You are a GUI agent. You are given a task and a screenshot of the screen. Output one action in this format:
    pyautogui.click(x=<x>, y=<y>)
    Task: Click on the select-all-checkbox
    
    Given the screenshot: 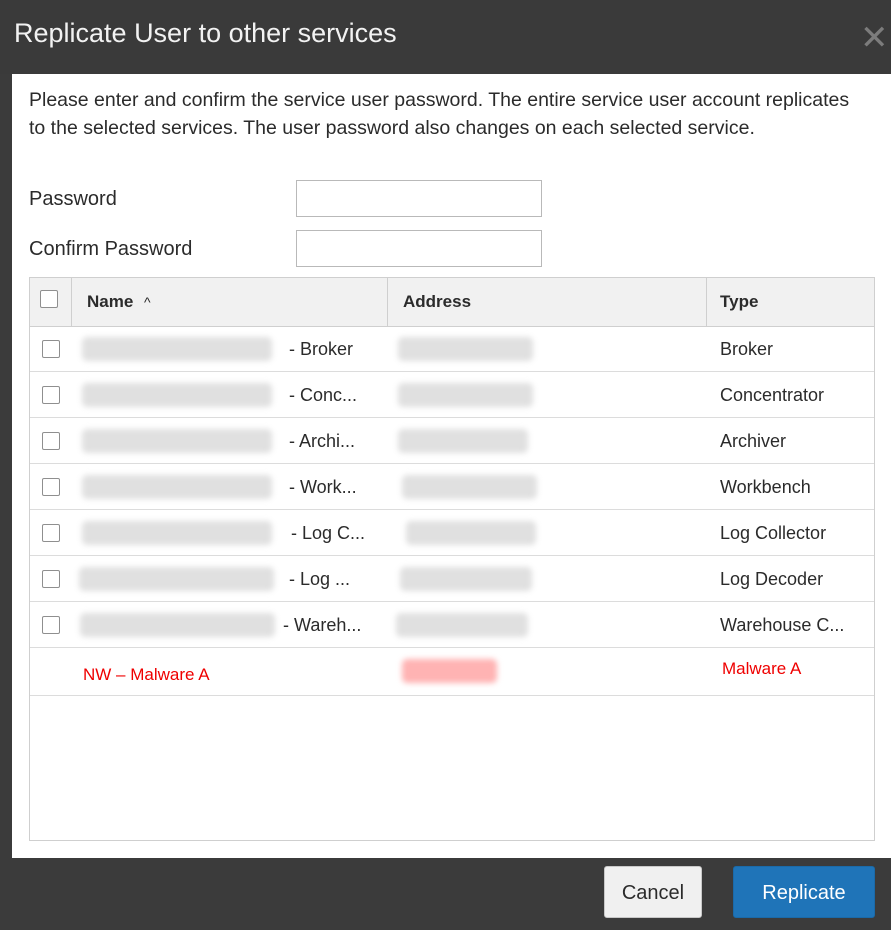 What is the action you would take?
    pyautogui.click(x=49, y=299)
    